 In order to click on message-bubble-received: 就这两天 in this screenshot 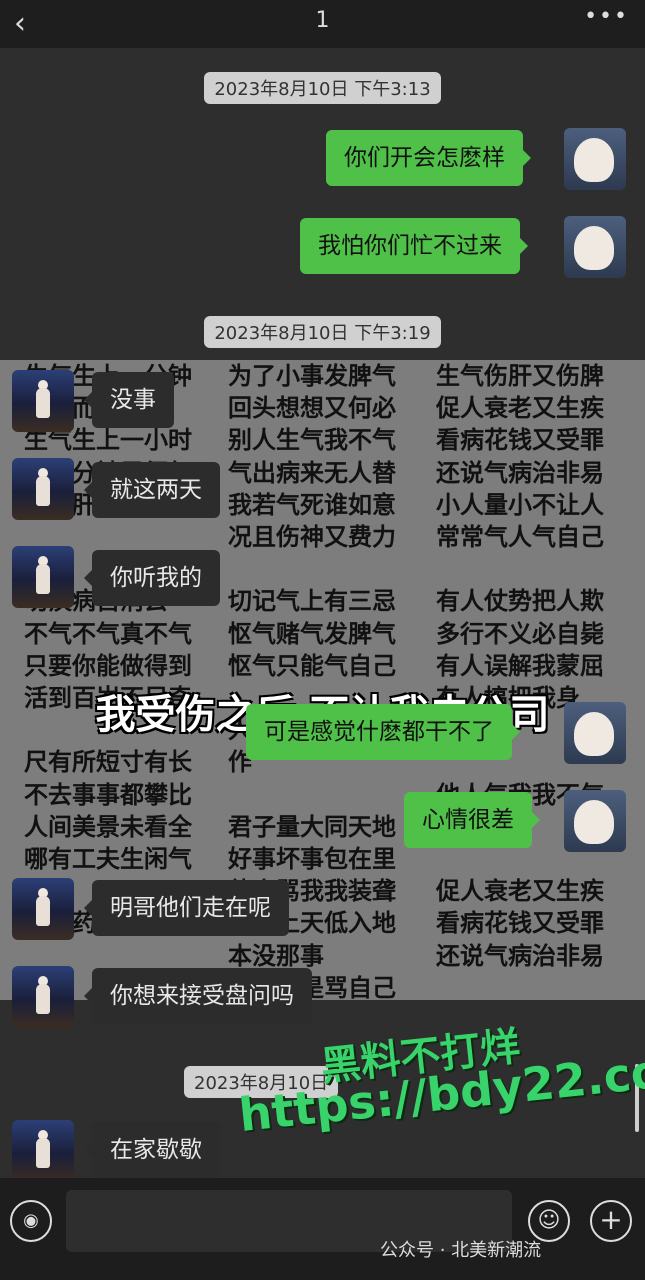, I will do `click(152, 490)`.